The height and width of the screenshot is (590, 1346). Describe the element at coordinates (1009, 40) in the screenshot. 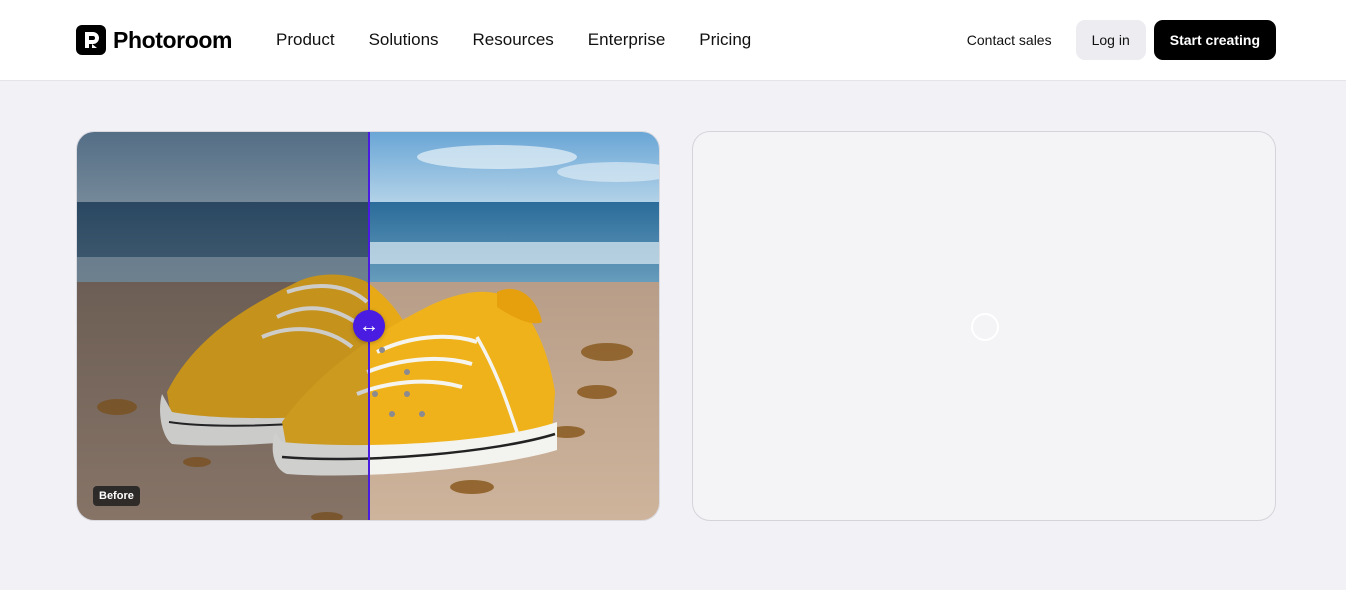

I see `contact-sales-link: Contact sales` at that location.